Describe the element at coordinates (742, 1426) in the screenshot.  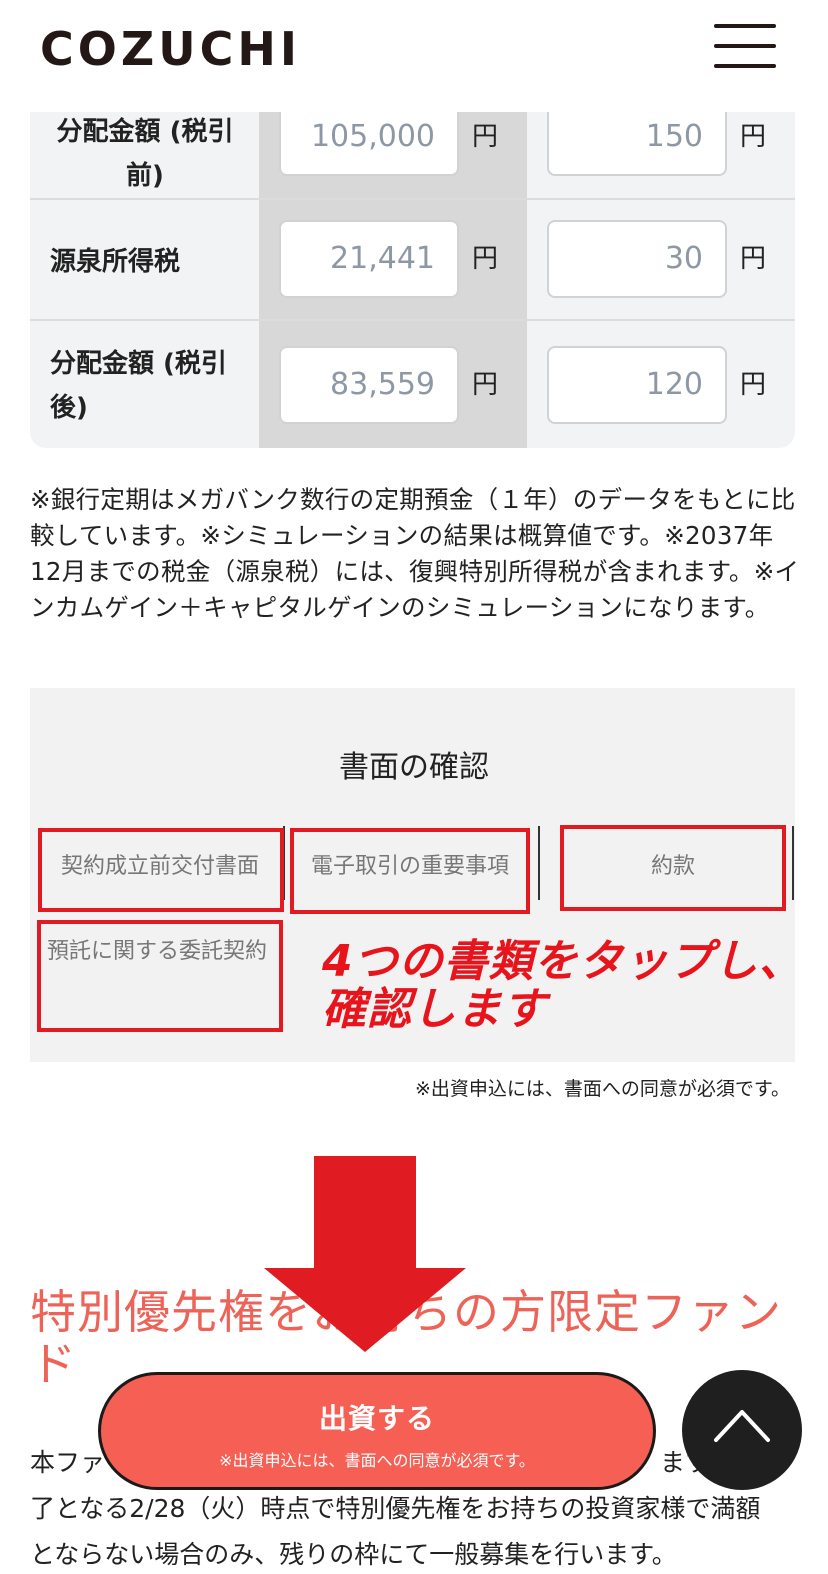
I see `chevron-up-icon` at that location.